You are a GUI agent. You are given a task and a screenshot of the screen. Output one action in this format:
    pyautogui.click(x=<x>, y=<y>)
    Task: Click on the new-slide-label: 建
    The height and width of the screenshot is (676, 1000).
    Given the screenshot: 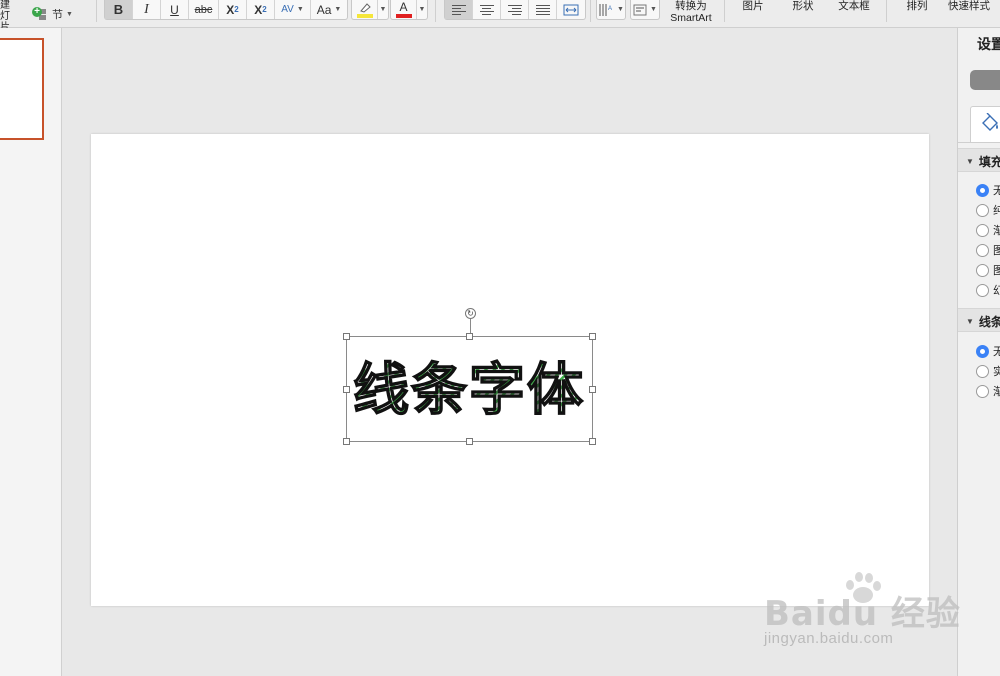 What is the action you would take?
    pyautogui.click(x=5, y=5)
    